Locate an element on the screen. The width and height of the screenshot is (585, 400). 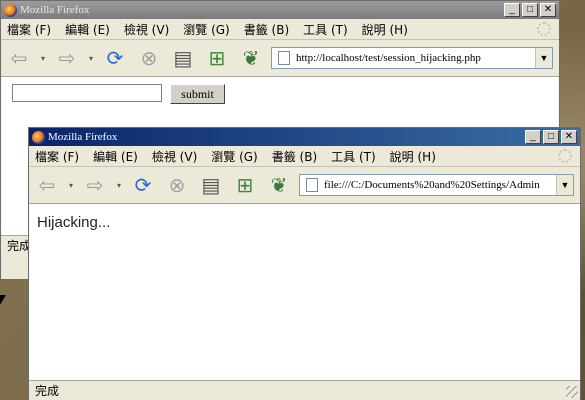
submit-button: submit is located at coordinates (197, 94).